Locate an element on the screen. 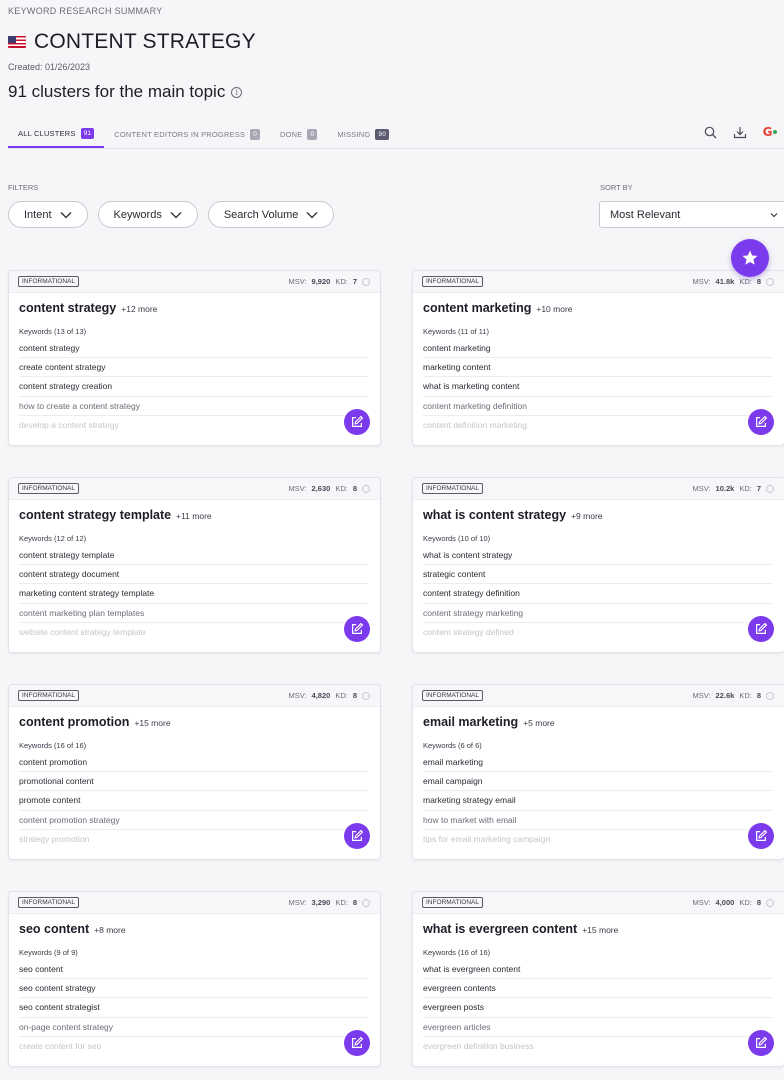 This screenshot has height=1080, width=784. keyword-item: content strategy is located at coordinates (193, 349).